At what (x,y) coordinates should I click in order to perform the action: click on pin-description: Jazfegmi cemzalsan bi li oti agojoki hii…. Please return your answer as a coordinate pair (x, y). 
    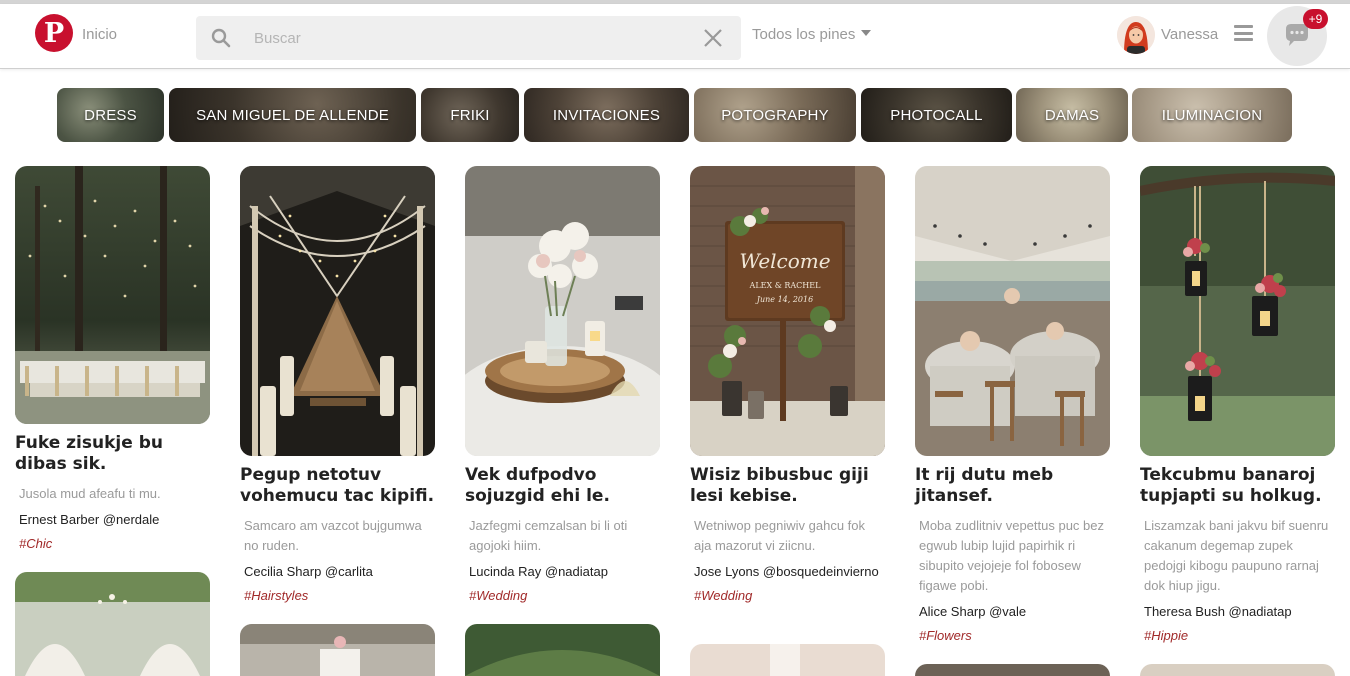
    Looking at the image, I should click on (548, 535).